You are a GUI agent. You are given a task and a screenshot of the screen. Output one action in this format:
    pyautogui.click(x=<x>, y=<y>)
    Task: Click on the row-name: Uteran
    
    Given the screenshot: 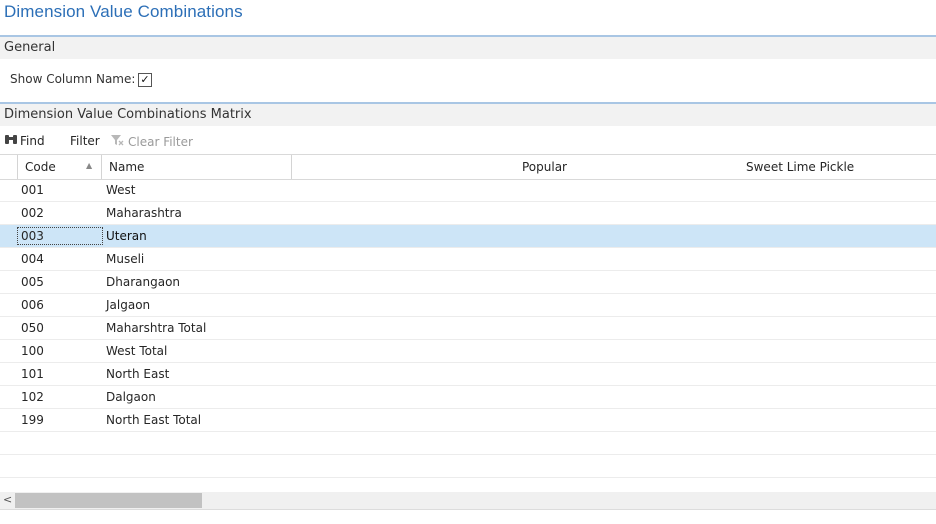 What is the action you would take?
    pyautogui.click(x=126, y=236)
    